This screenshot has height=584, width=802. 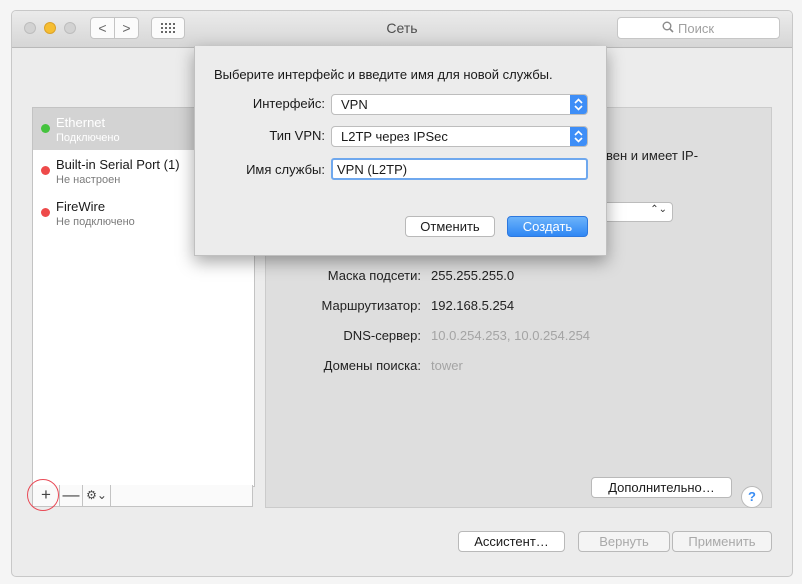 I want to click on search-input, so click(x=725, y=28).